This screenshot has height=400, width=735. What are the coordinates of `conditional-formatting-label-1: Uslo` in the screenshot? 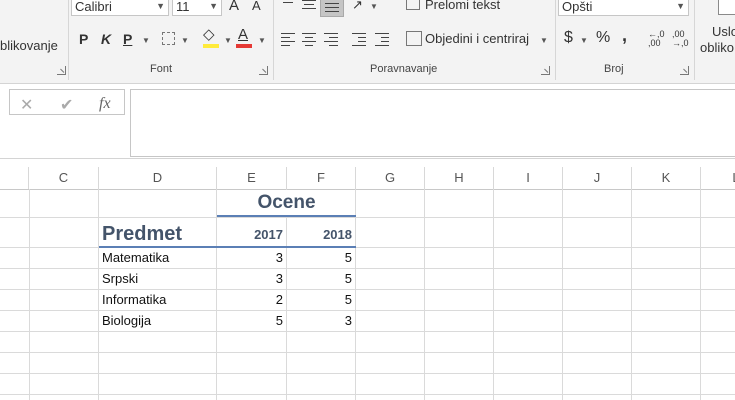 It's located at (723, 31).